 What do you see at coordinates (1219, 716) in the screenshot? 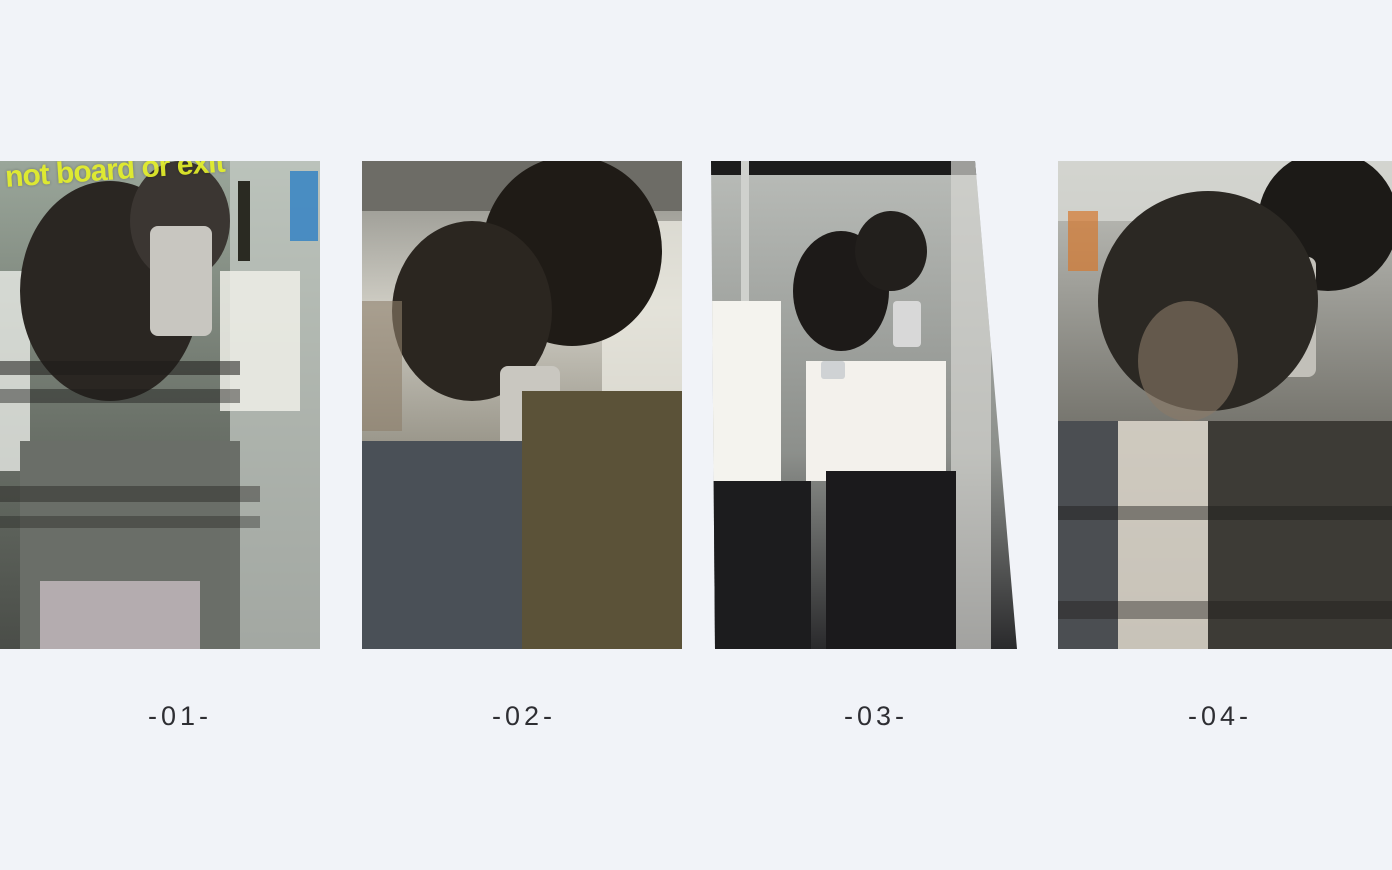
I see `photo-4-caption: -04-` at bounding box center [1219, 716].